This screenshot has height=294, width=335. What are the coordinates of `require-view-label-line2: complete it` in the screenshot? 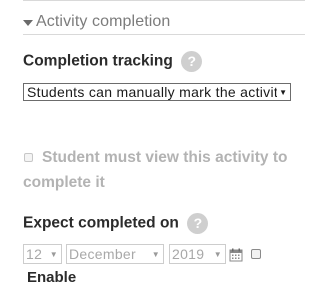 It's located at (64, 182).